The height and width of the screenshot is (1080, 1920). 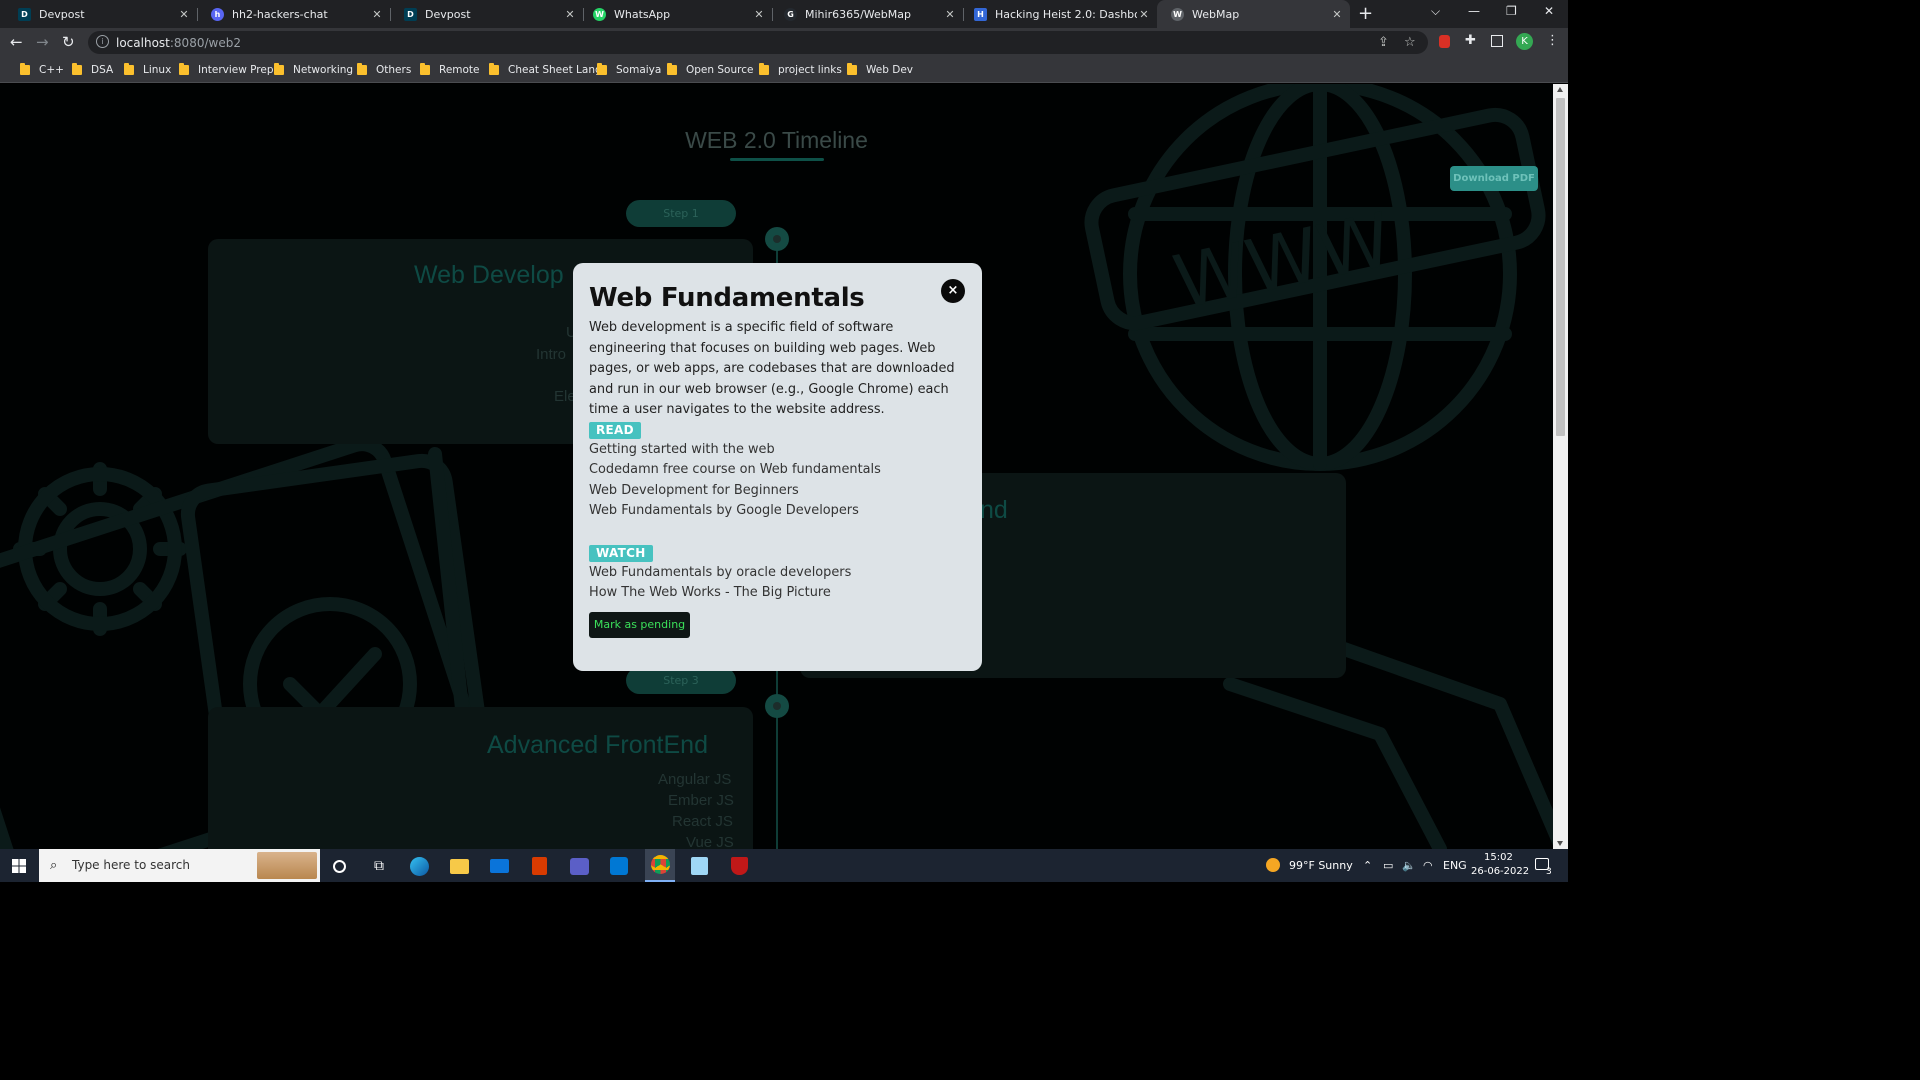 I want to click on scroll-thumb, so click(x=1560, y=267).